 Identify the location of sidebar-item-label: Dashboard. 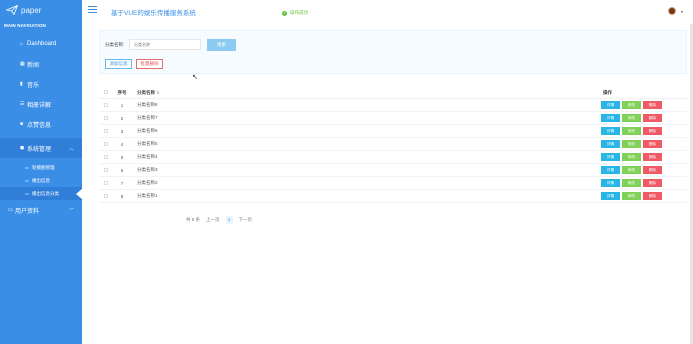
(42, 44).